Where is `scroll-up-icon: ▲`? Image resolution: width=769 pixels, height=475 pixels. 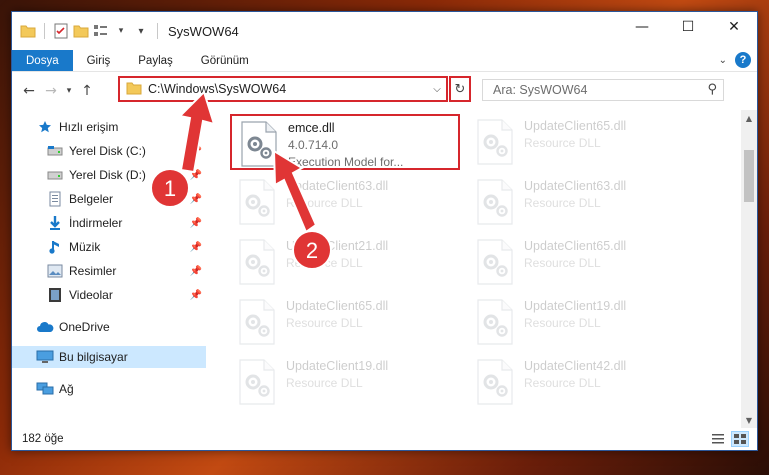
scroll-up-icon: ▲ is located at coordinates (749, 118).